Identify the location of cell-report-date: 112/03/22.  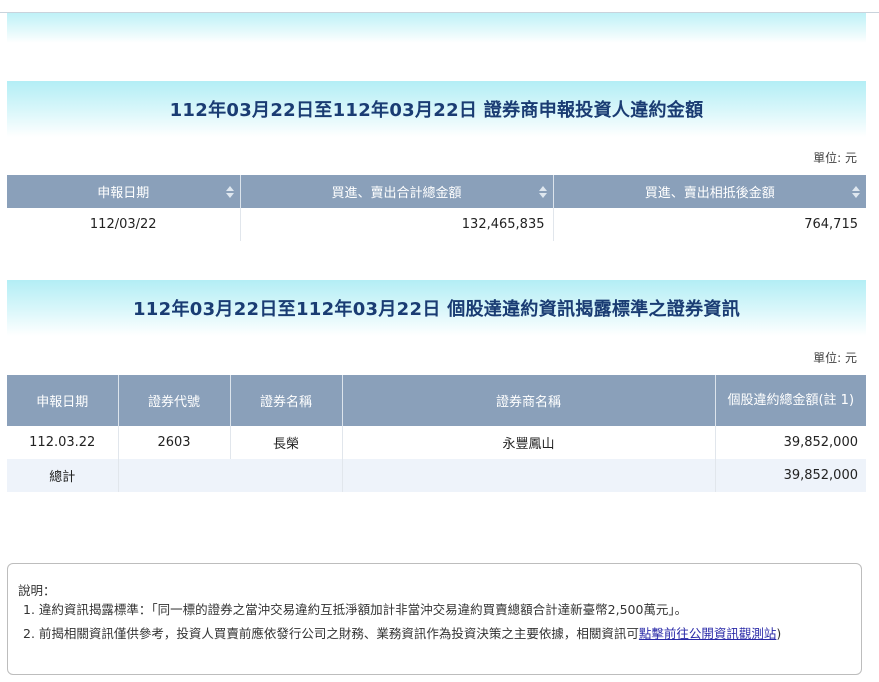
(124, 224).